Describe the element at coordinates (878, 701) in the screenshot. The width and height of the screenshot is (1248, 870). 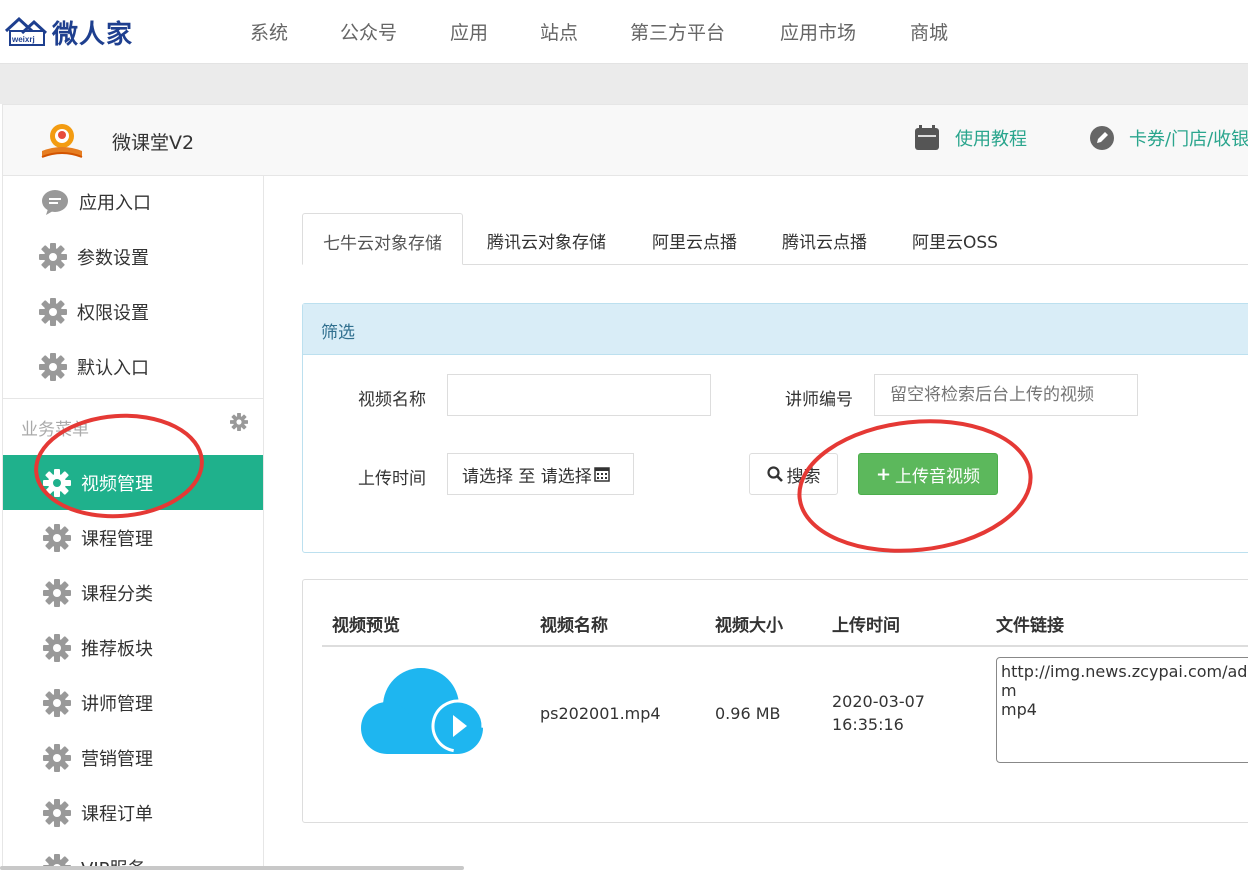
I see `upload-date-cell: 2020-03-07` at that location.